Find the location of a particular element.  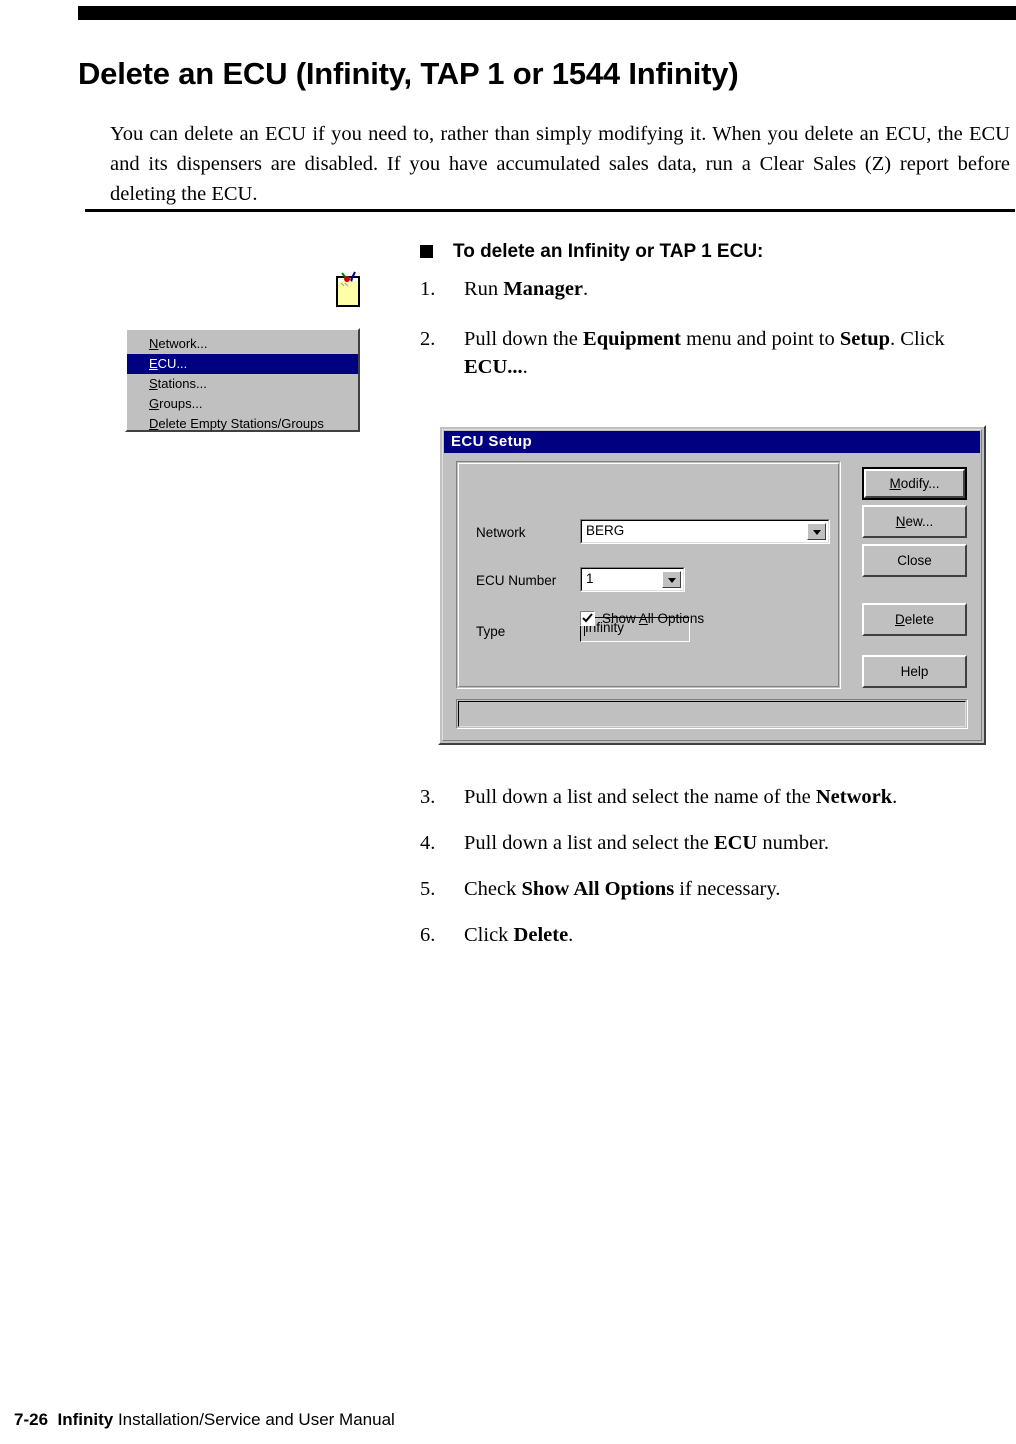

step-5: 5. Check Show All Options if necessary. is located at coordinates (700, 889).